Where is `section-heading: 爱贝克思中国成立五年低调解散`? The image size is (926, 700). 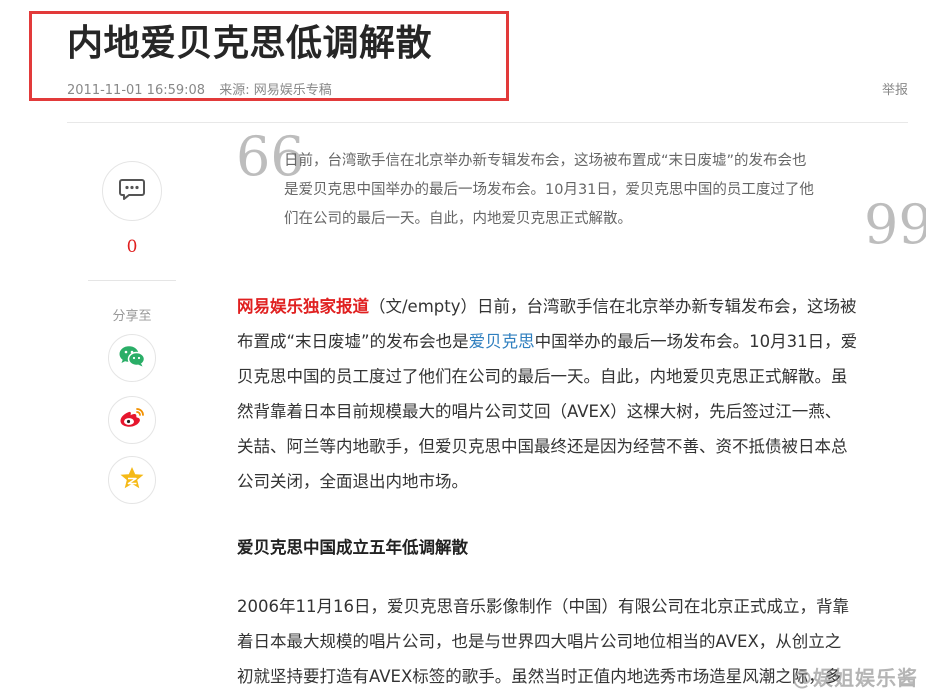
section-heading: 爱贝克思中国成立五年低调解散 is located at coordinates (352, 547).